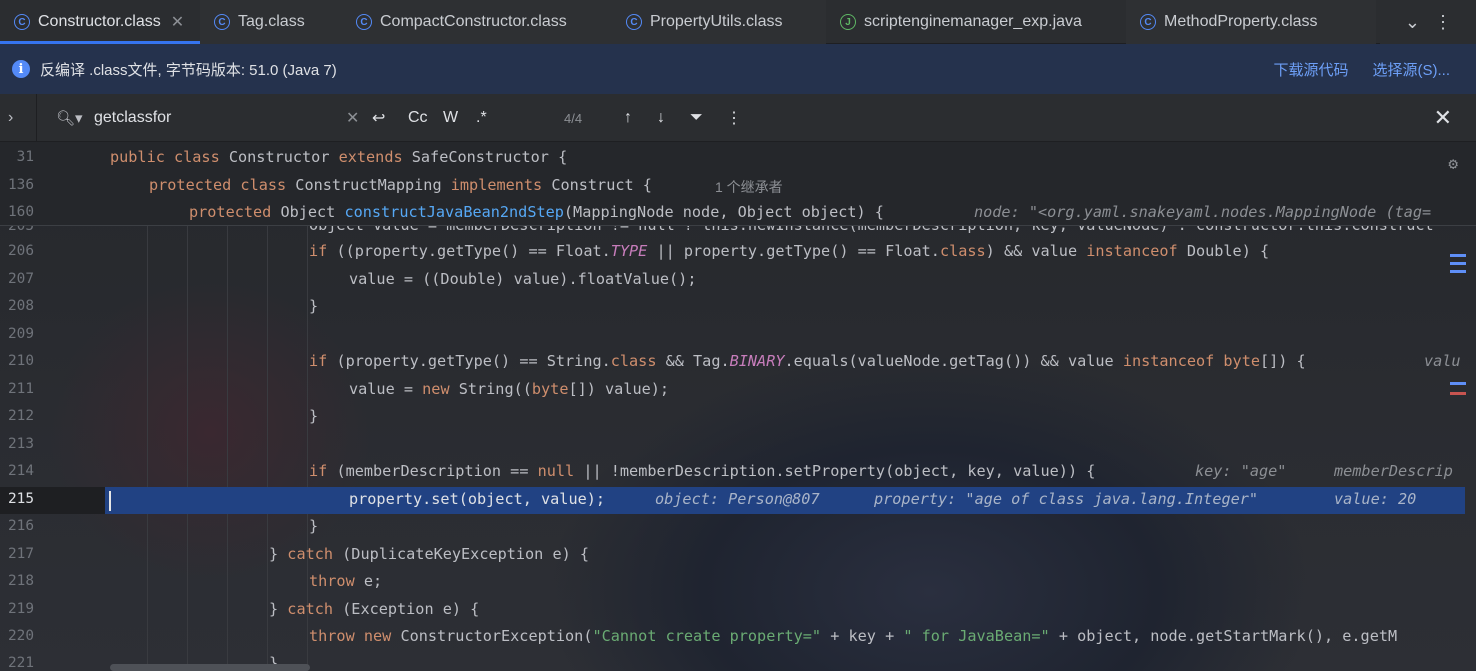 The image size is (1476, 671). I want to click on string-literal: "Cannot create property=", so click(707, 636).